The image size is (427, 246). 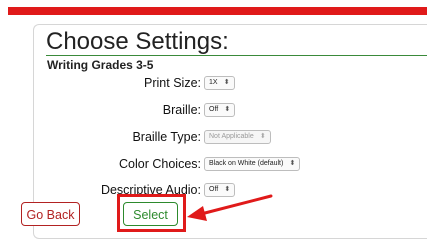 I want to click on color-choices-label: Color Choices:, so click(x=160, y=164).